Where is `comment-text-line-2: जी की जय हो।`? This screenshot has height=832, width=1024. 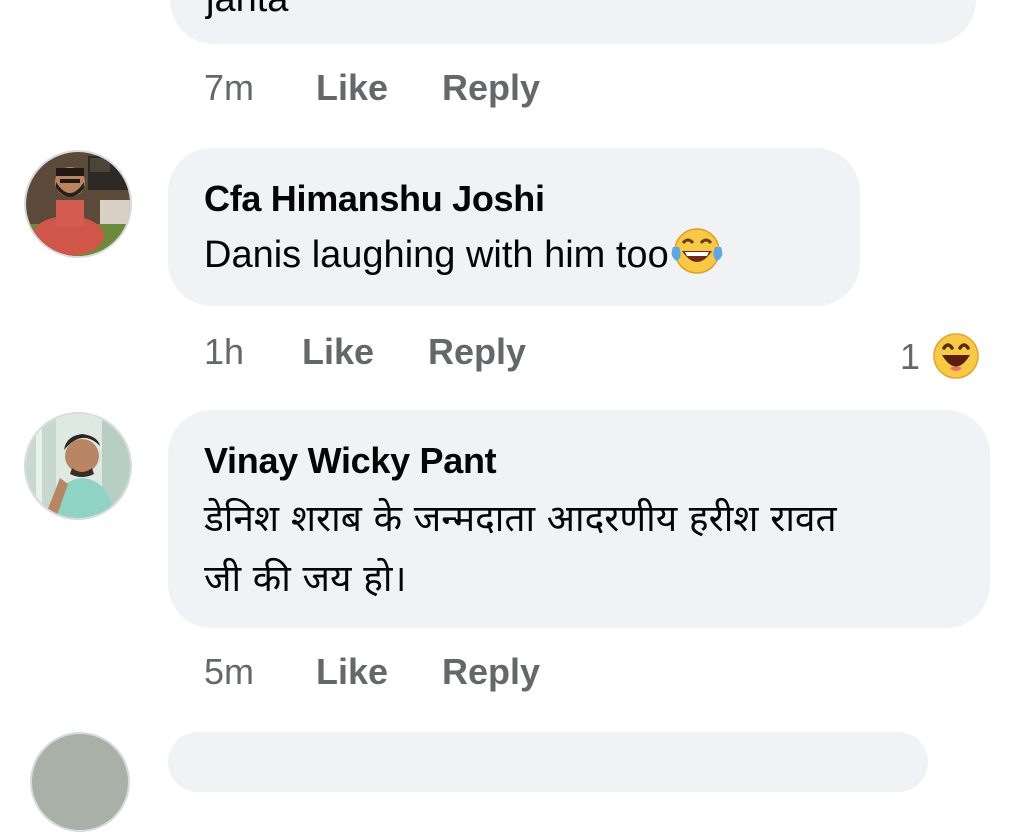
comment-text-line-2: जी की जय हो। is located at coordinates (305, 578).